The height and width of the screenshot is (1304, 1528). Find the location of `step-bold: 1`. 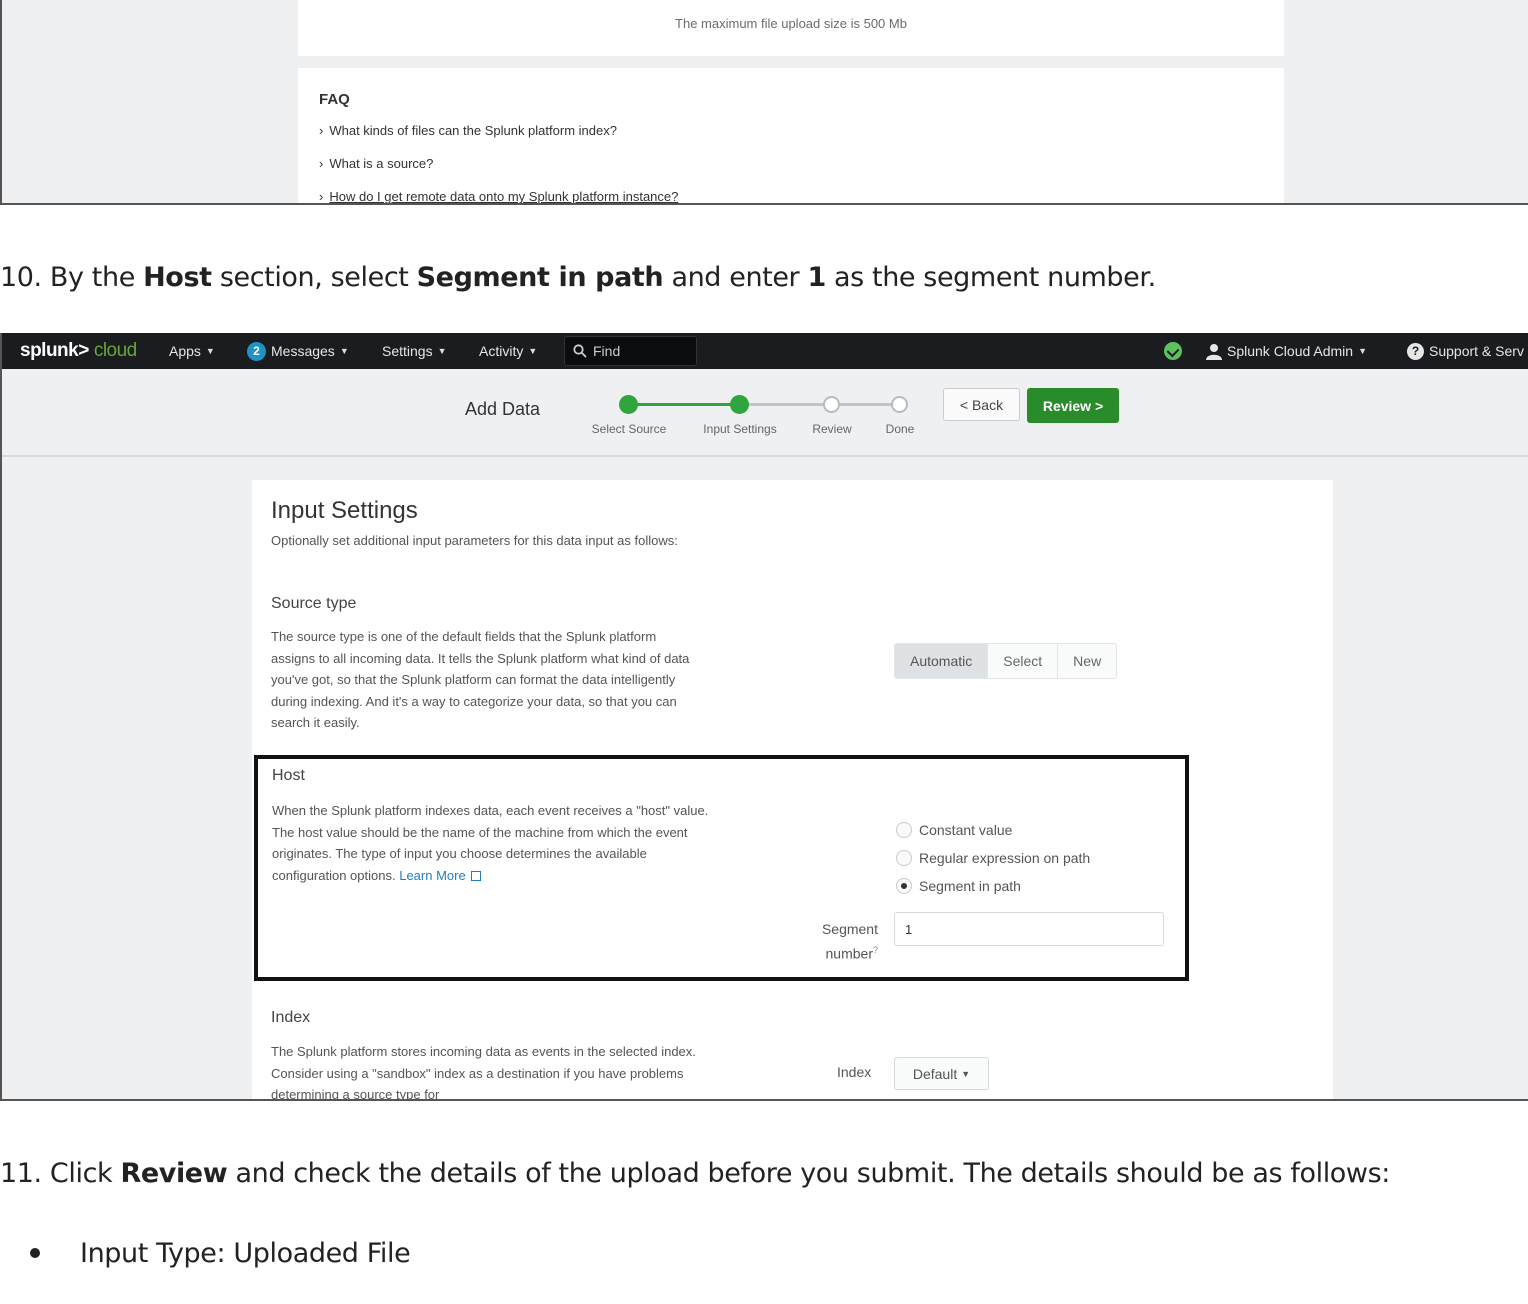

step-bold: 1 is located at coordinates (816, 277).